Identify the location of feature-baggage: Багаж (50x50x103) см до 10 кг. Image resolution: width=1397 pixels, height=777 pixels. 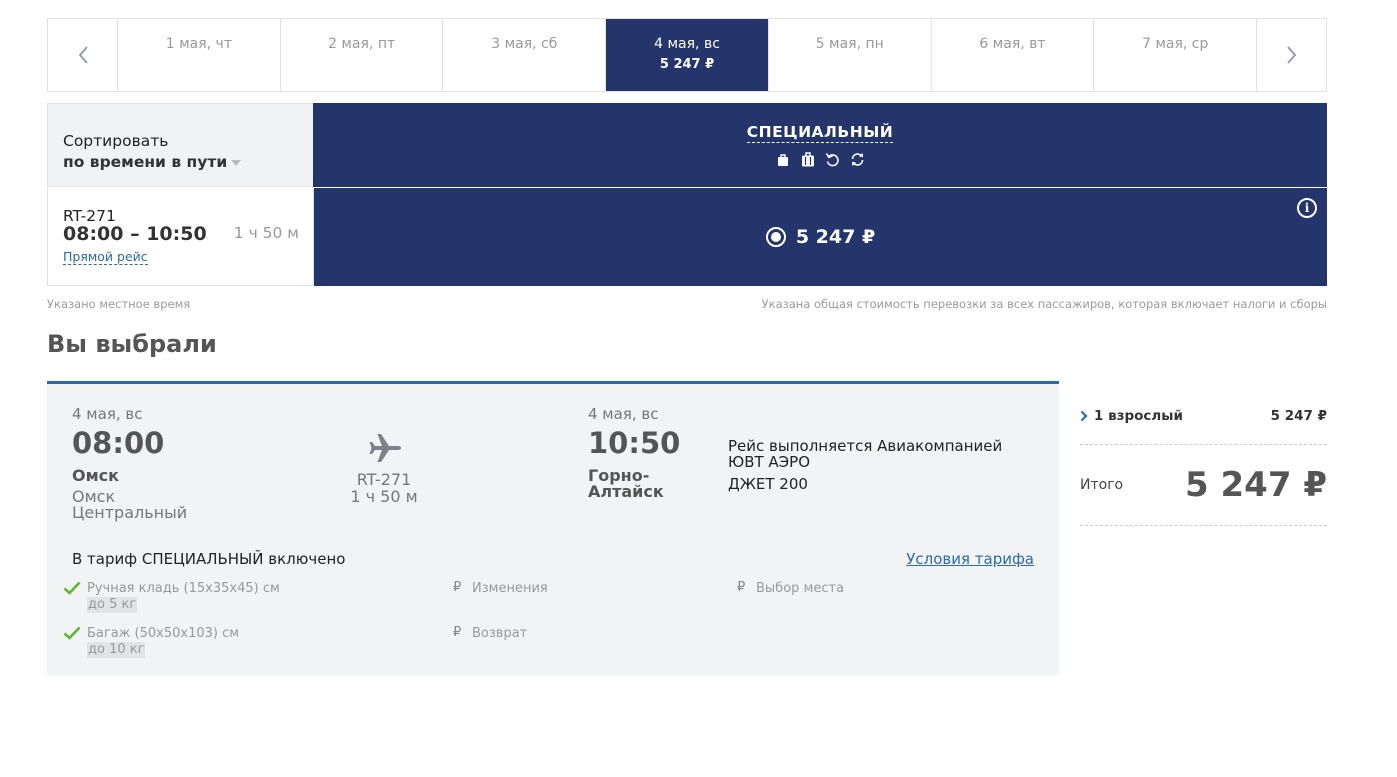
(163, 642).